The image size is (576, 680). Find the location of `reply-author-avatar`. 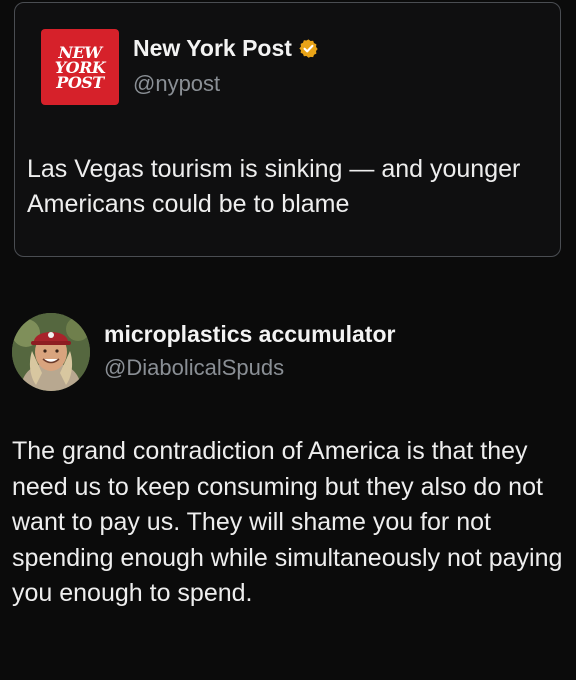

reply-author-avatar is located at coordinates (51, 352).